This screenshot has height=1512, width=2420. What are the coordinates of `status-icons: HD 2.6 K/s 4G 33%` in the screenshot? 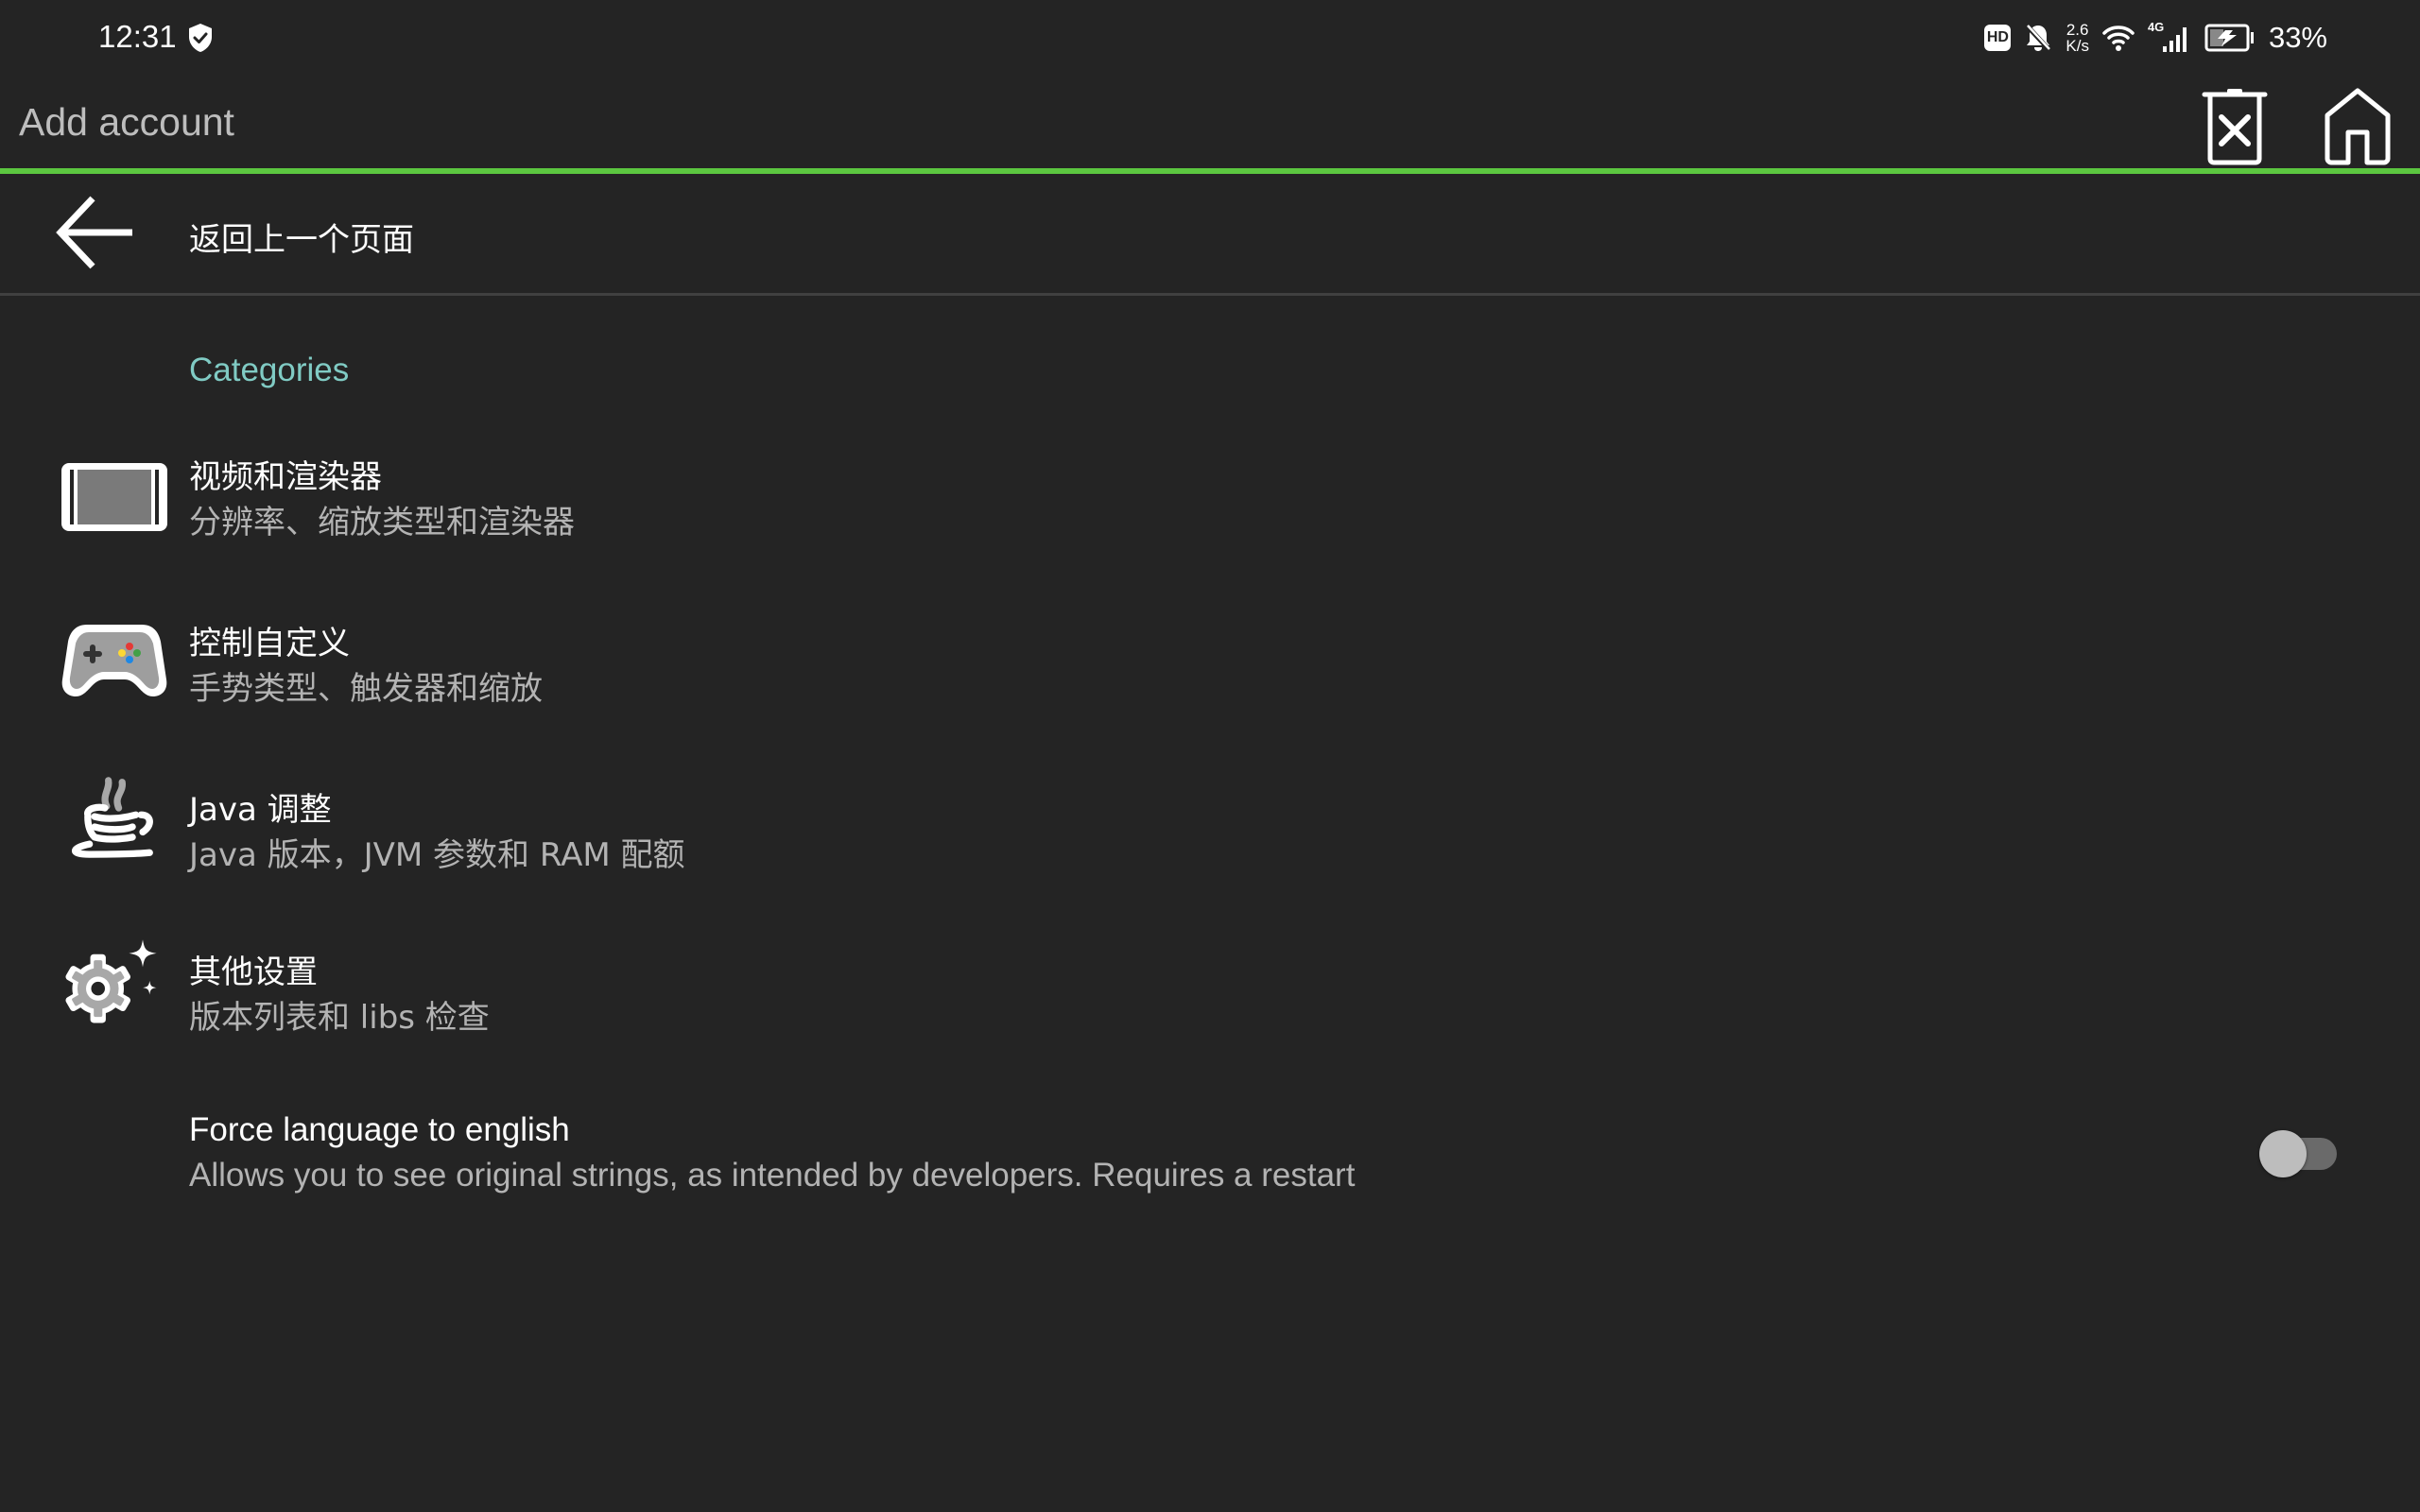 It's located at (2155, 38).